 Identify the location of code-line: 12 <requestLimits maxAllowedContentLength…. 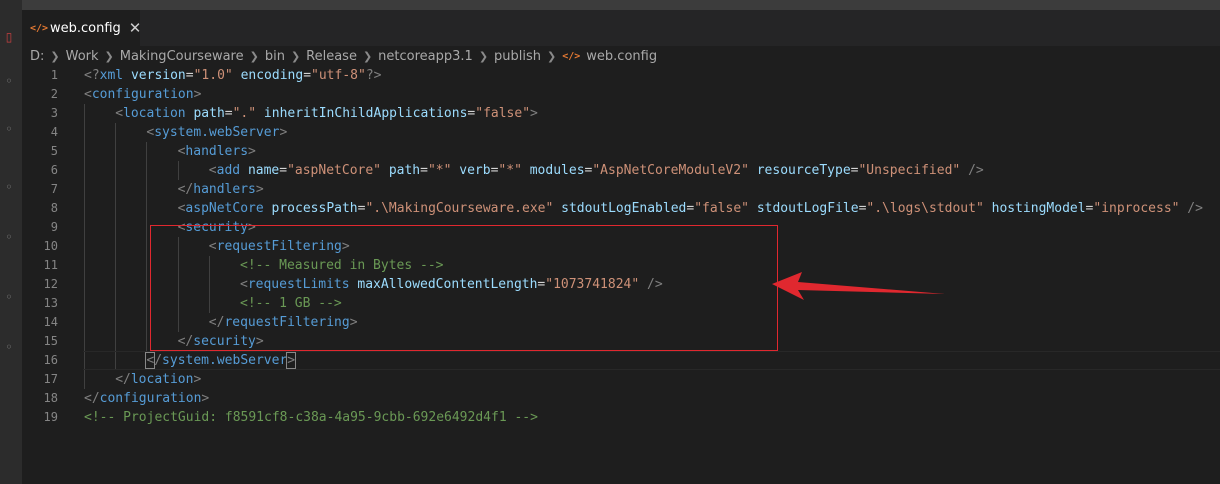
(621, 284).